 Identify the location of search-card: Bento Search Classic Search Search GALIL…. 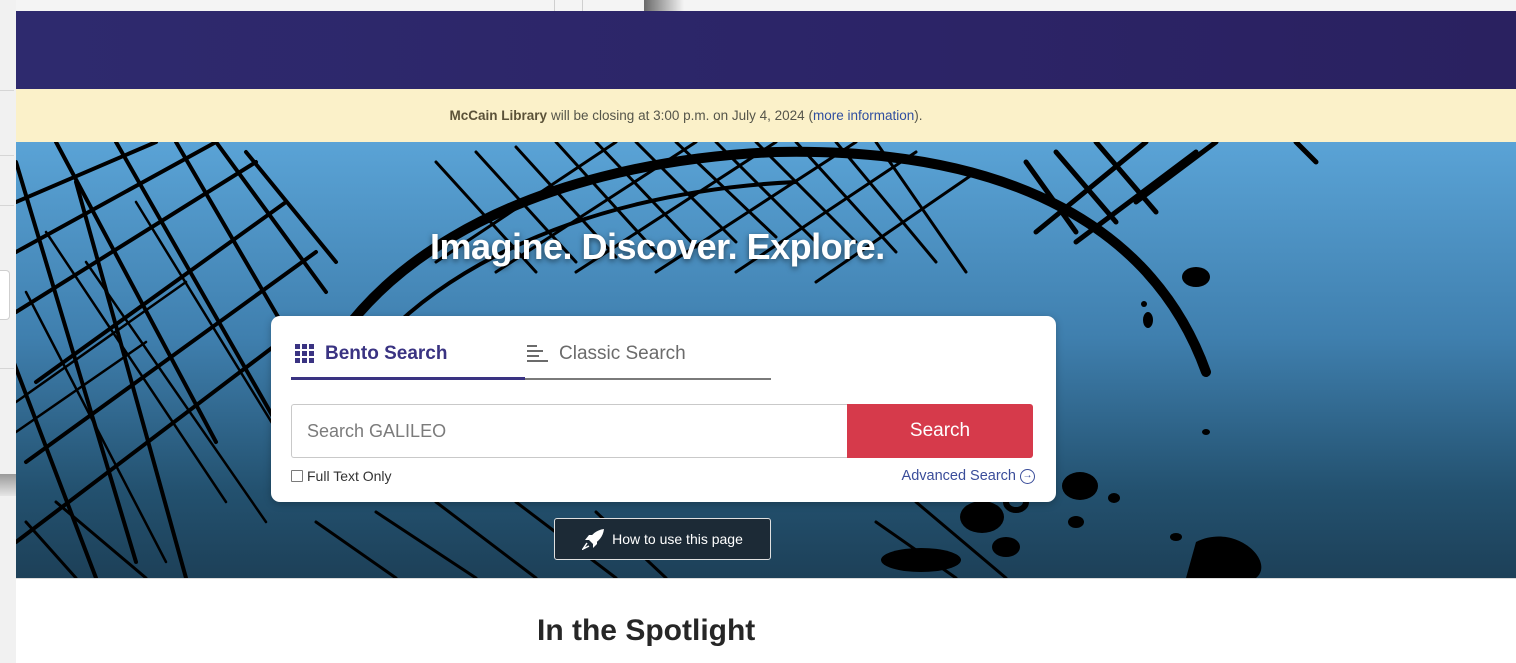
(663, 409).